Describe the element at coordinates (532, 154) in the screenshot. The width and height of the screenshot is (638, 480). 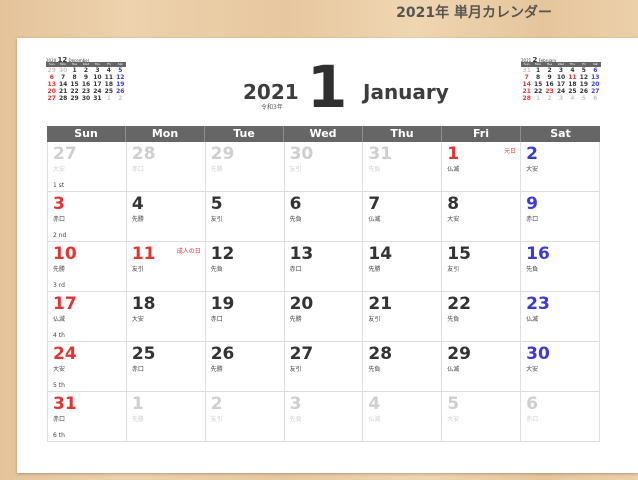
I see `day-number: 2` at that location.